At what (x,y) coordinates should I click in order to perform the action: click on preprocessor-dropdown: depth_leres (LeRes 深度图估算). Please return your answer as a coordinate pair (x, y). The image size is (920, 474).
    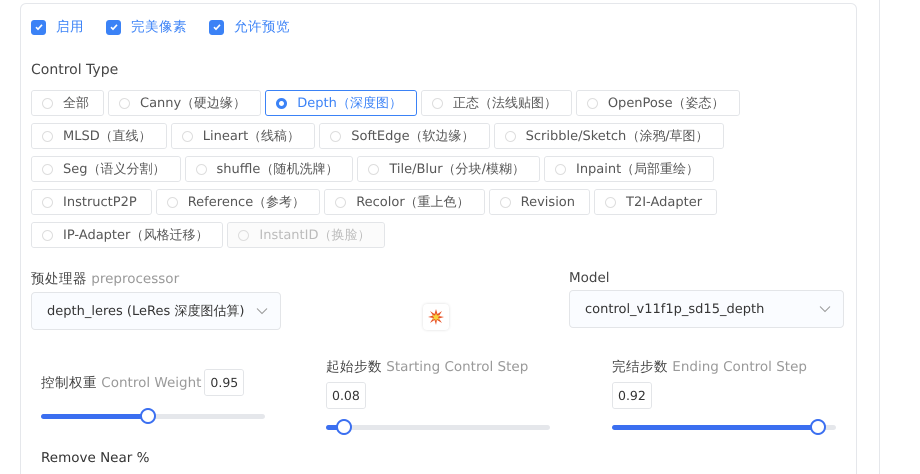
    Looking at the image, I should click on (156, 311).